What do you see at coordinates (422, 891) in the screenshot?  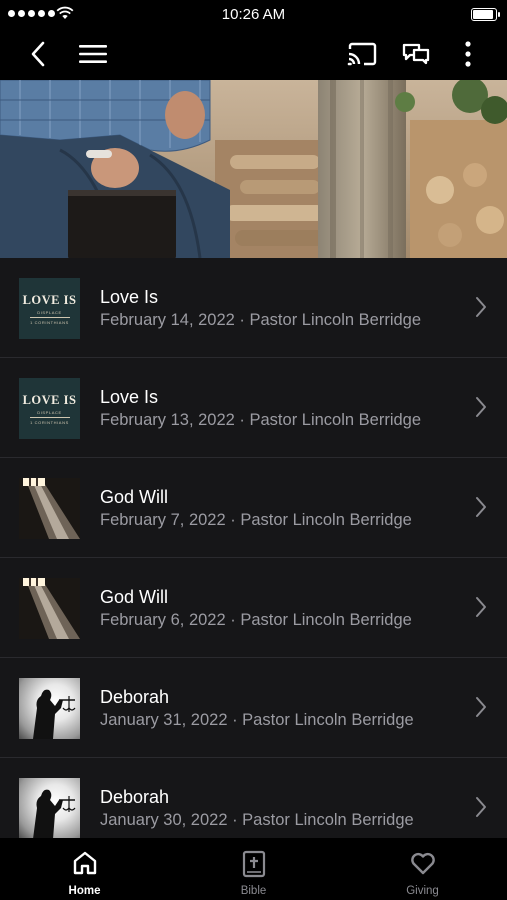 I see `tab-label: Giving` at bounding box center [422, 891].